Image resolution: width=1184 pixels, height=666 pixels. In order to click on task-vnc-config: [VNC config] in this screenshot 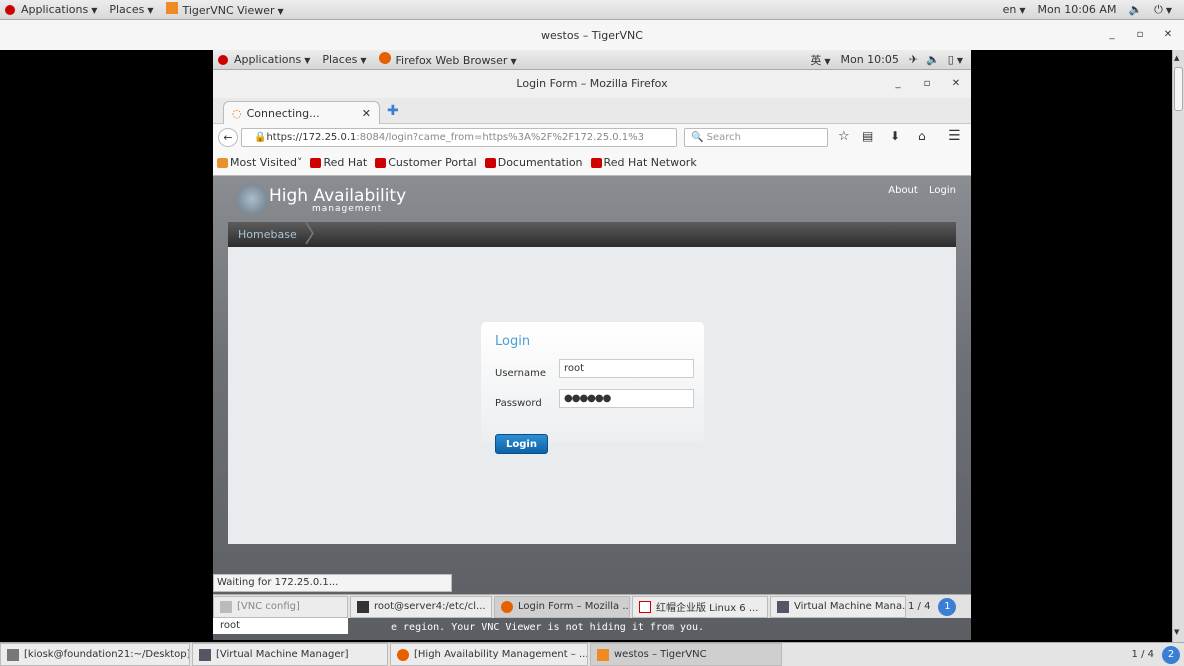, I will do `click(280, 606)`.